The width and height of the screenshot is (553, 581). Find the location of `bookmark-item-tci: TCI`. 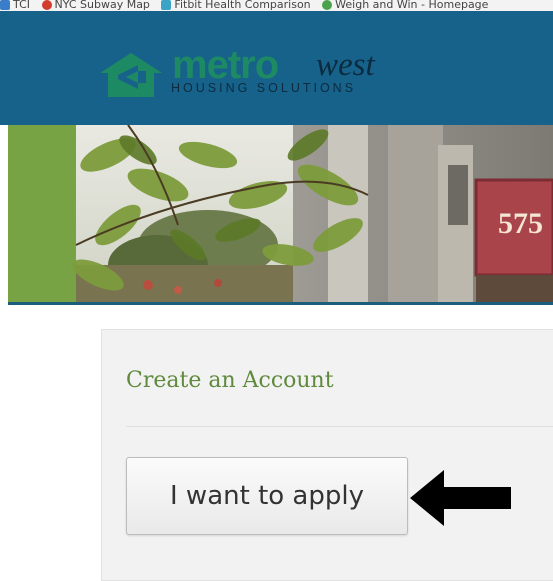

bookmark-item-tci: TCI is located at coordinates (15, 5).